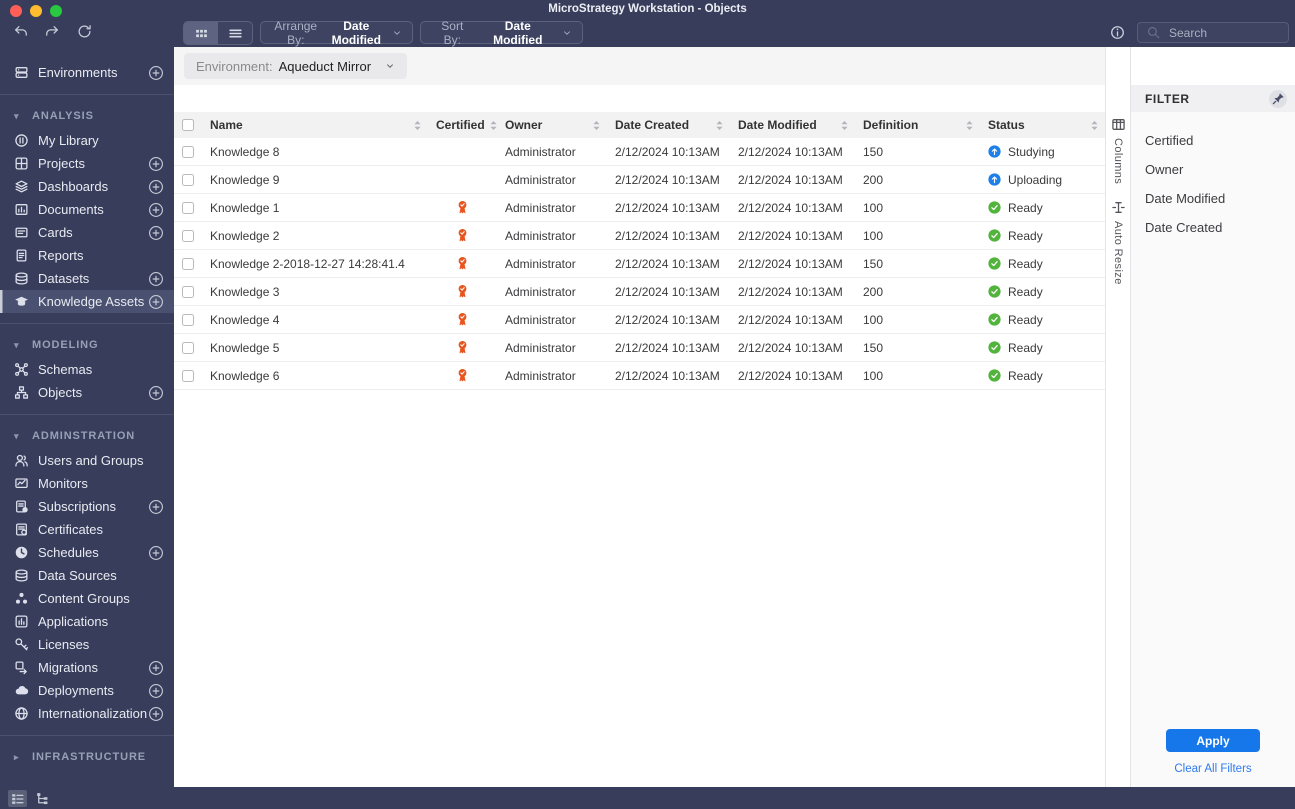 The image size is (1295, 809). What do you see at coordinates (156, 691) in the screenshot?
I see `add-deployments-button` at bounding box center [156, 691].